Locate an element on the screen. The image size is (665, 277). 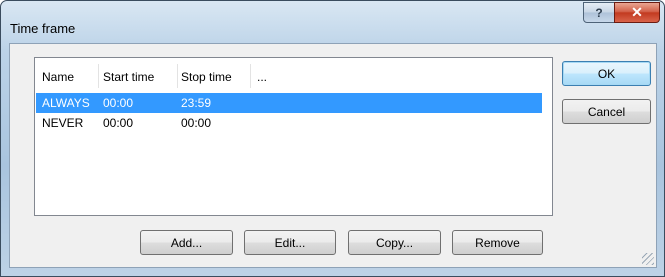
column-header-name: Name is located at coordinates (58, 77).